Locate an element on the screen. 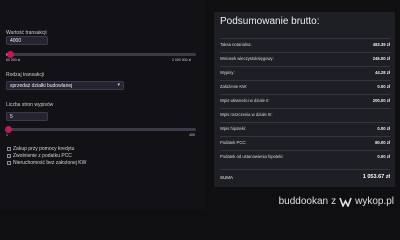 This screenshot has height=240, width=400. summary-row-label: Taksa notarialna: is located at coordinates (236, 44).